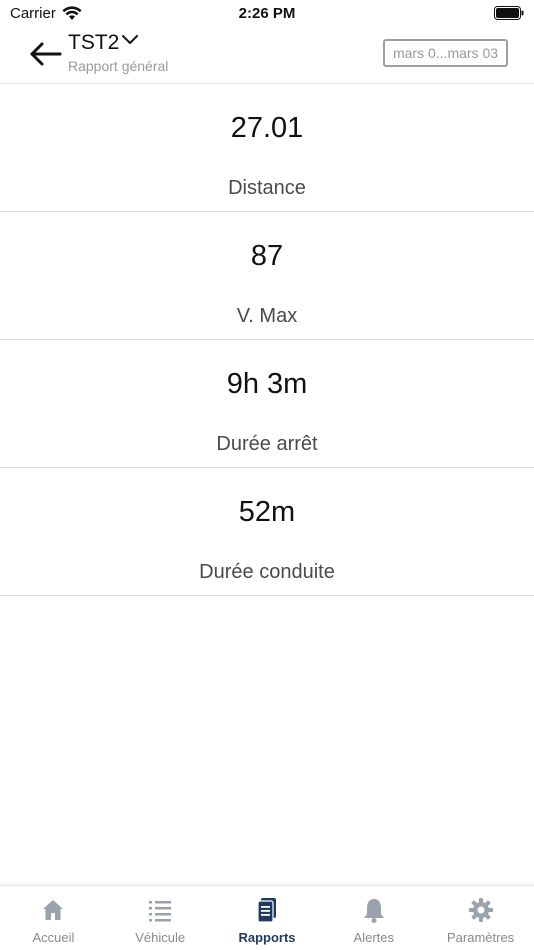 This screenshot has width=534, height=950. Describe the element at coordinates (94, 42) in the screenshot. I see `vehicle-title: TST2` at that location.